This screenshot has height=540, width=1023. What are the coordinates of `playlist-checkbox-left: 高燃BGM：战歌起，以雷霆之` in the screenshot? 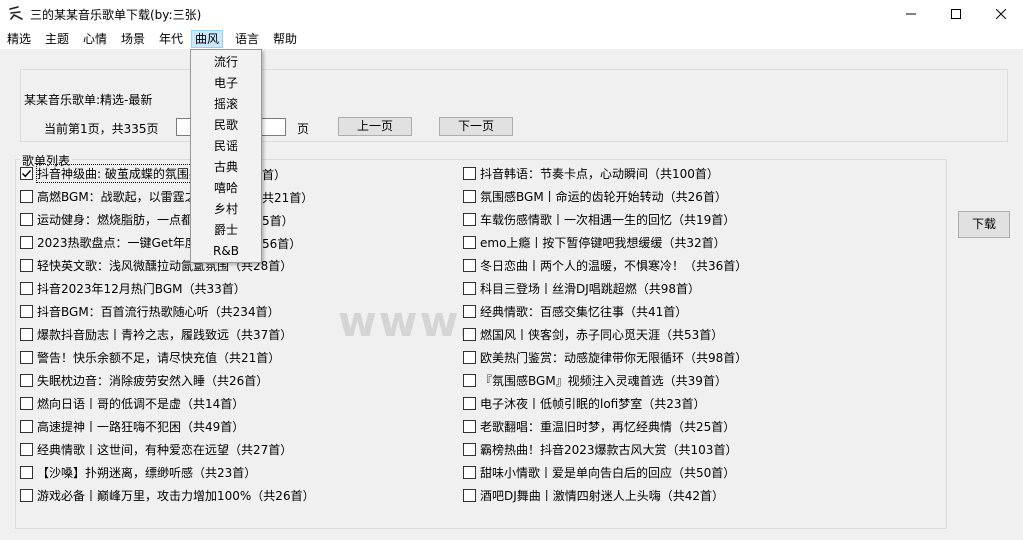 It's located at (108, 196).